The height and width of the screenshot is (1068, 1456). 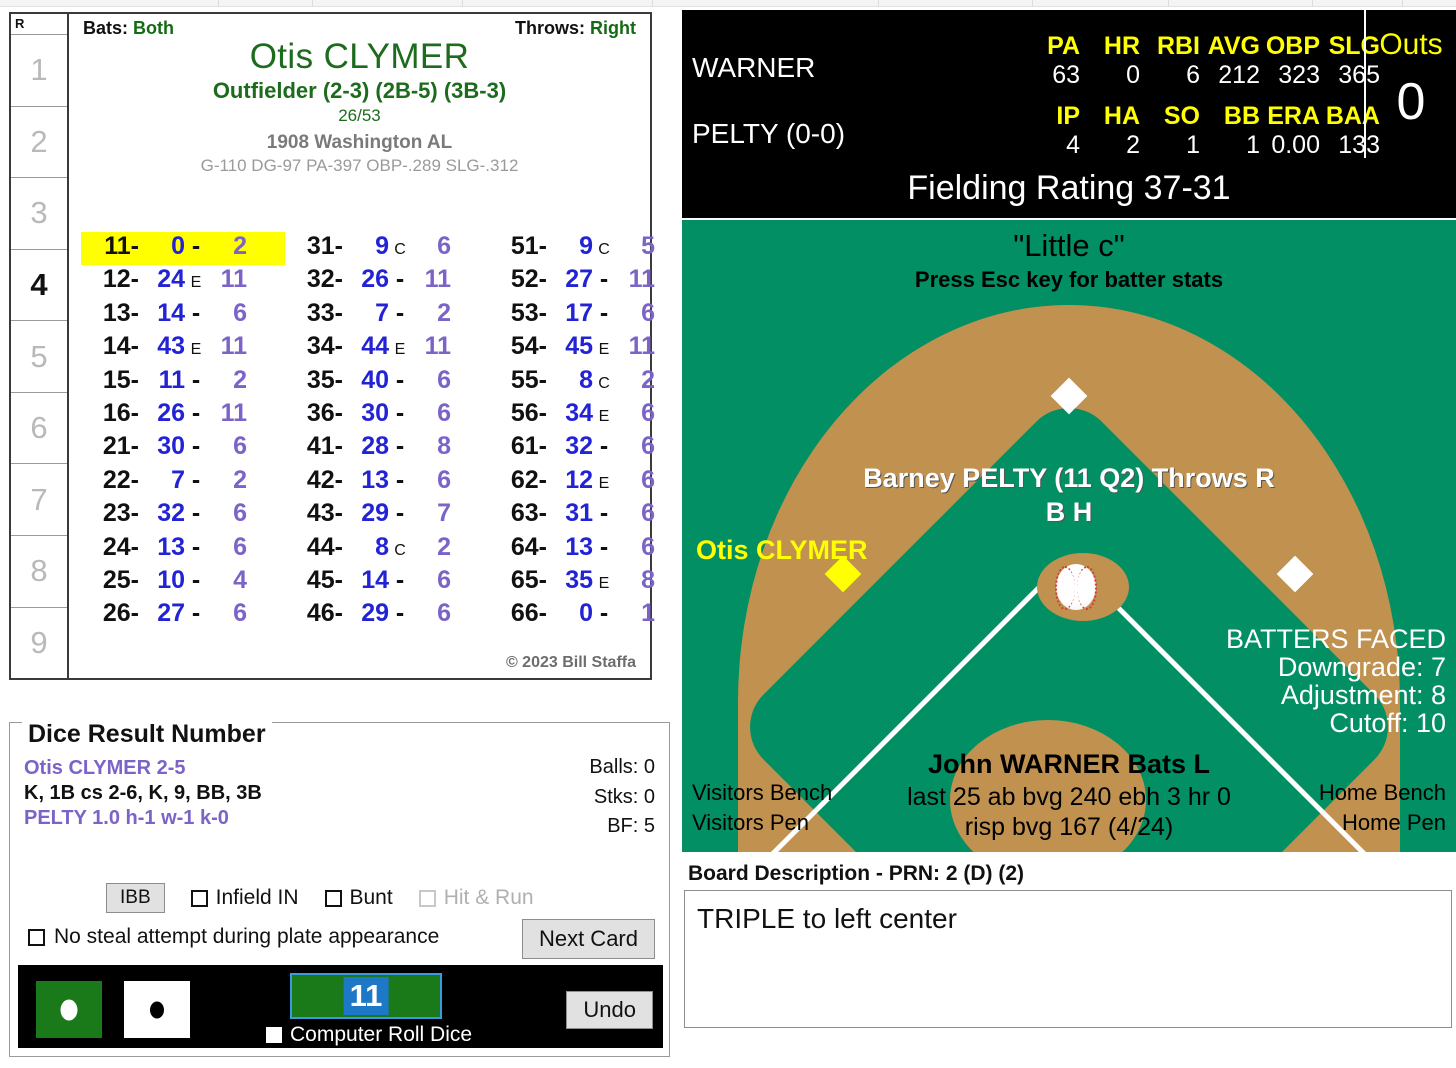 What do you see at coordinates (586, 246) in the screenshot?
I see `dice-result-primary: 9` at bounding box center [586, 246].